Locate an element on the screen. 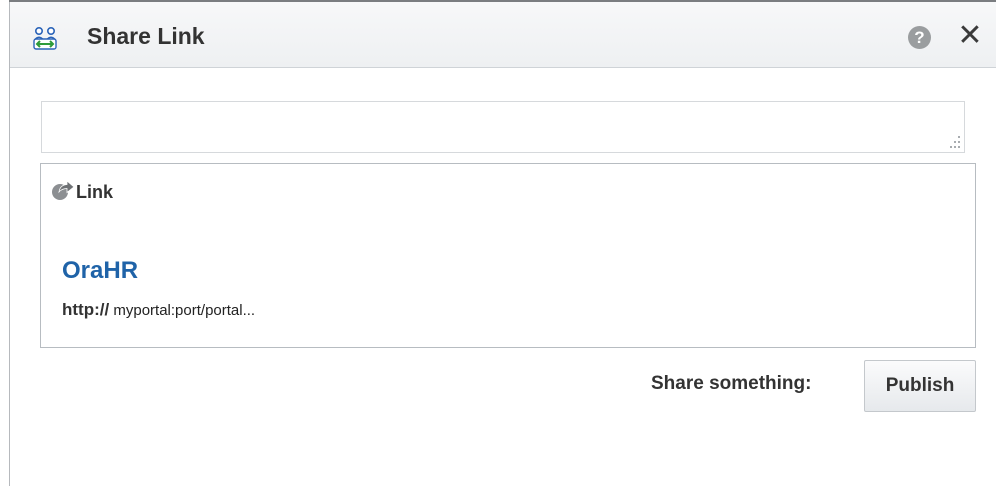 The width and height of the screenshot is (996, 486). help-icon: ? is located at coordinates (919, 37).